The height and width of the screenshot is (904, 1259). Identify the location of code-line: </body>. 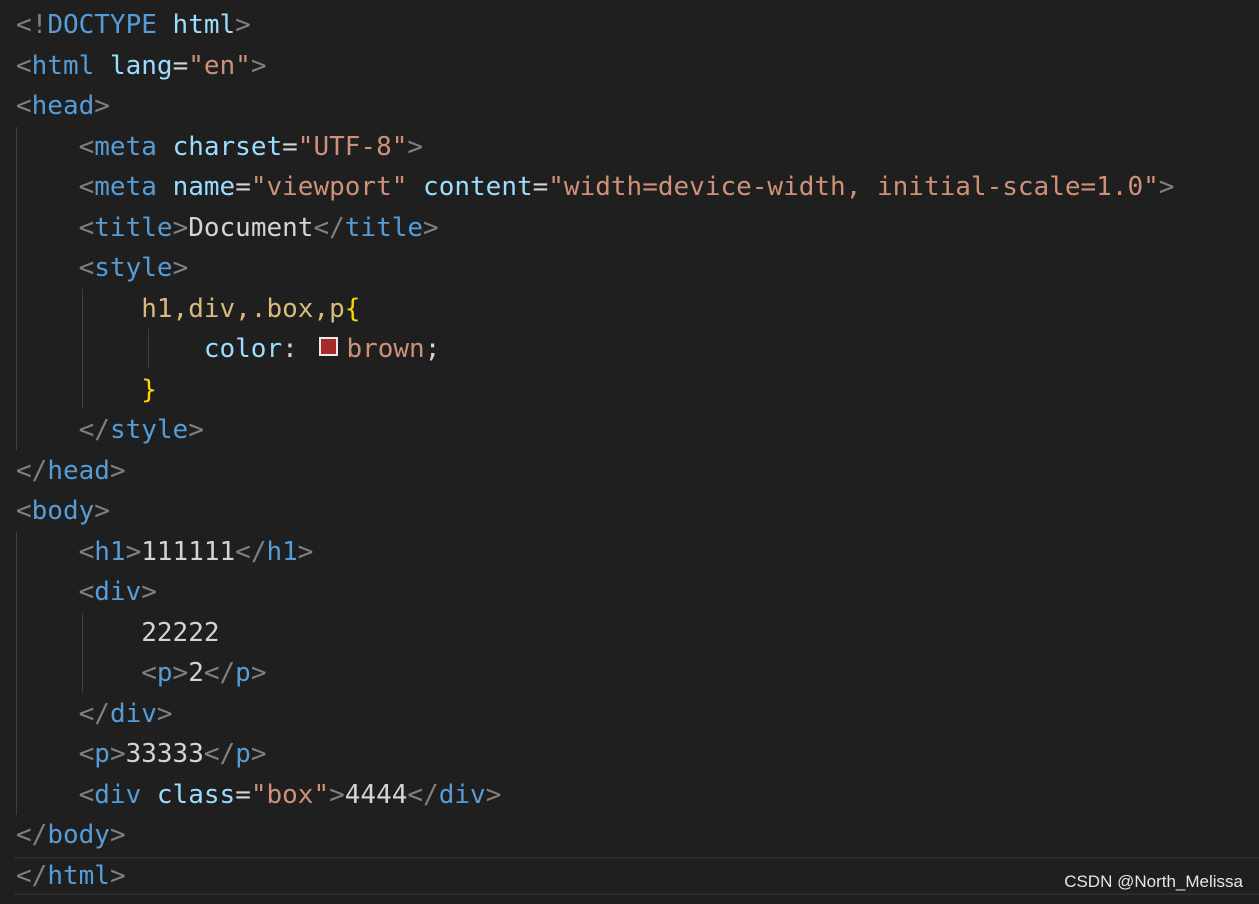
(71, 835).